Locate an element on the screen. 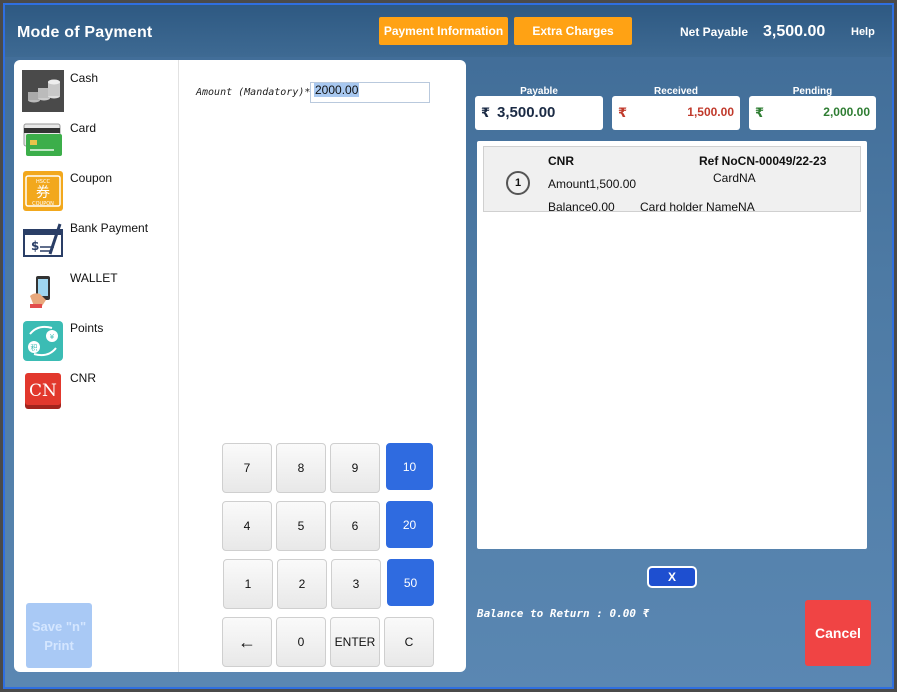 The image size is (897, 692). mode-label: Points is located at coordinates (87, 328).